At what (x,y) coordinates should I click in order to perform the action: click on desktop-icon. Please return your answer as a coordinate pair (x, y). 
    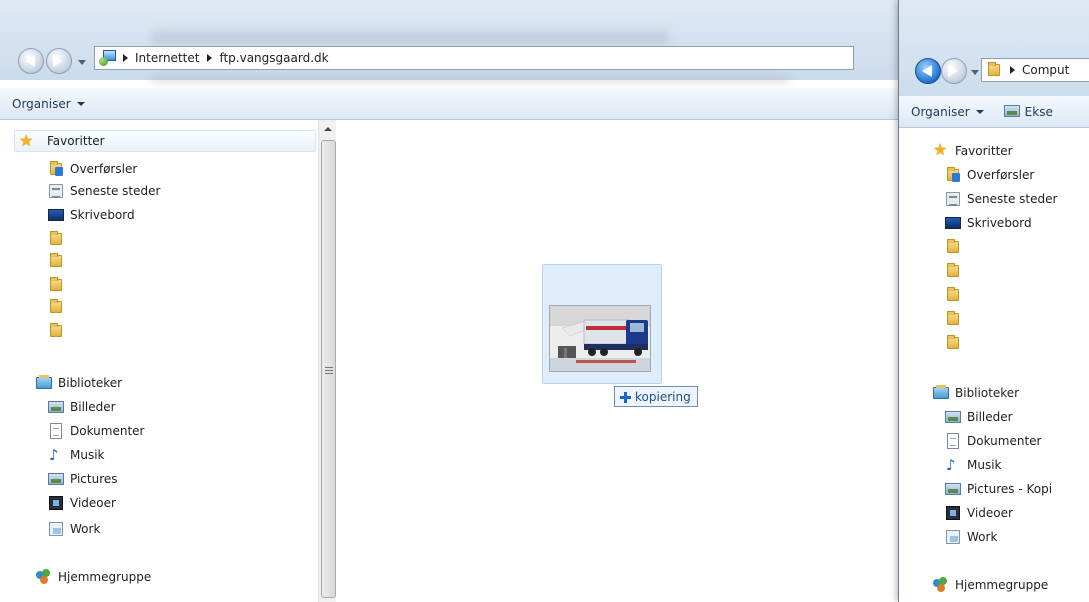
    Looking at the image, I should click on (953, 223).